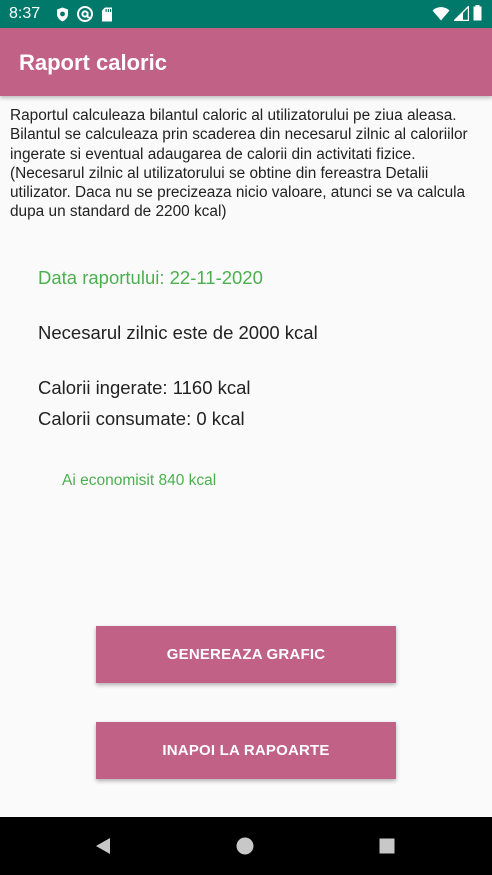 The width and height of the screenshot is (492, 875). I want to click on page-title: Raport caloric, so click(93, 62).